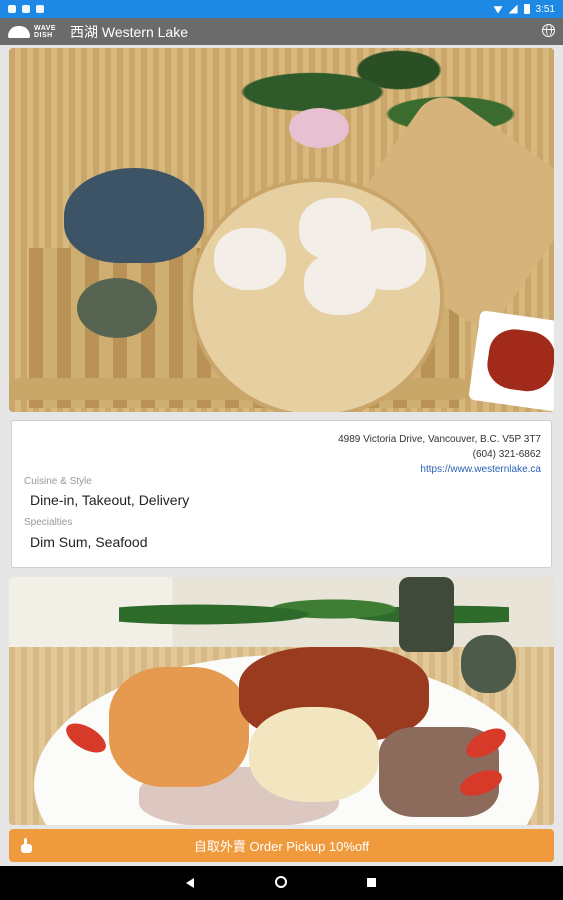  I want to click on signal-icon, so click(513, 9).